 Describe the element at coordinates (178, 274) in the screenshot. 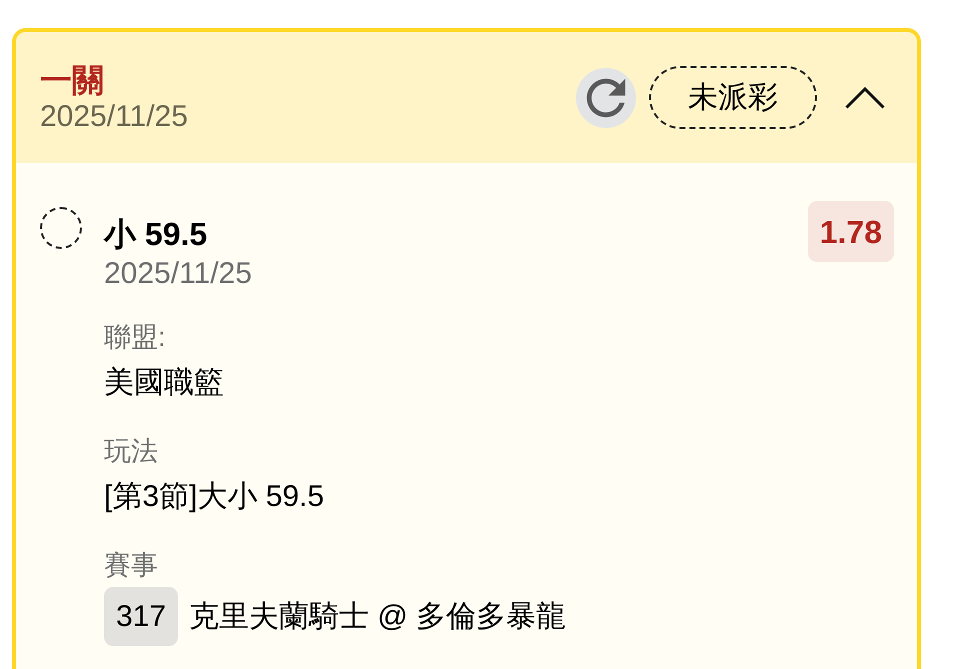

I see `bet-date: 2025/11/25` at that location.